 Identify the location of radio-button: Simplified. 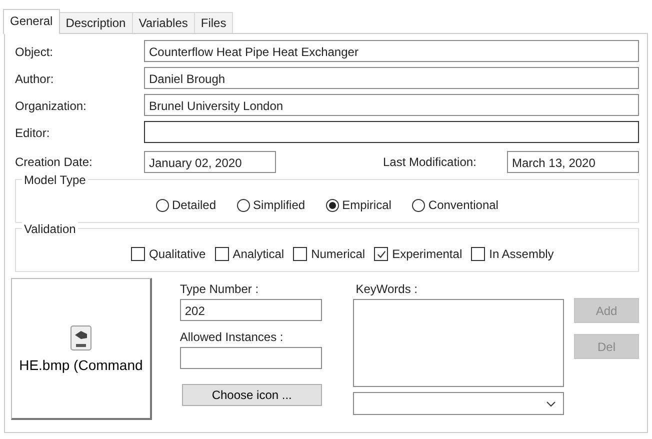
(271, 205).